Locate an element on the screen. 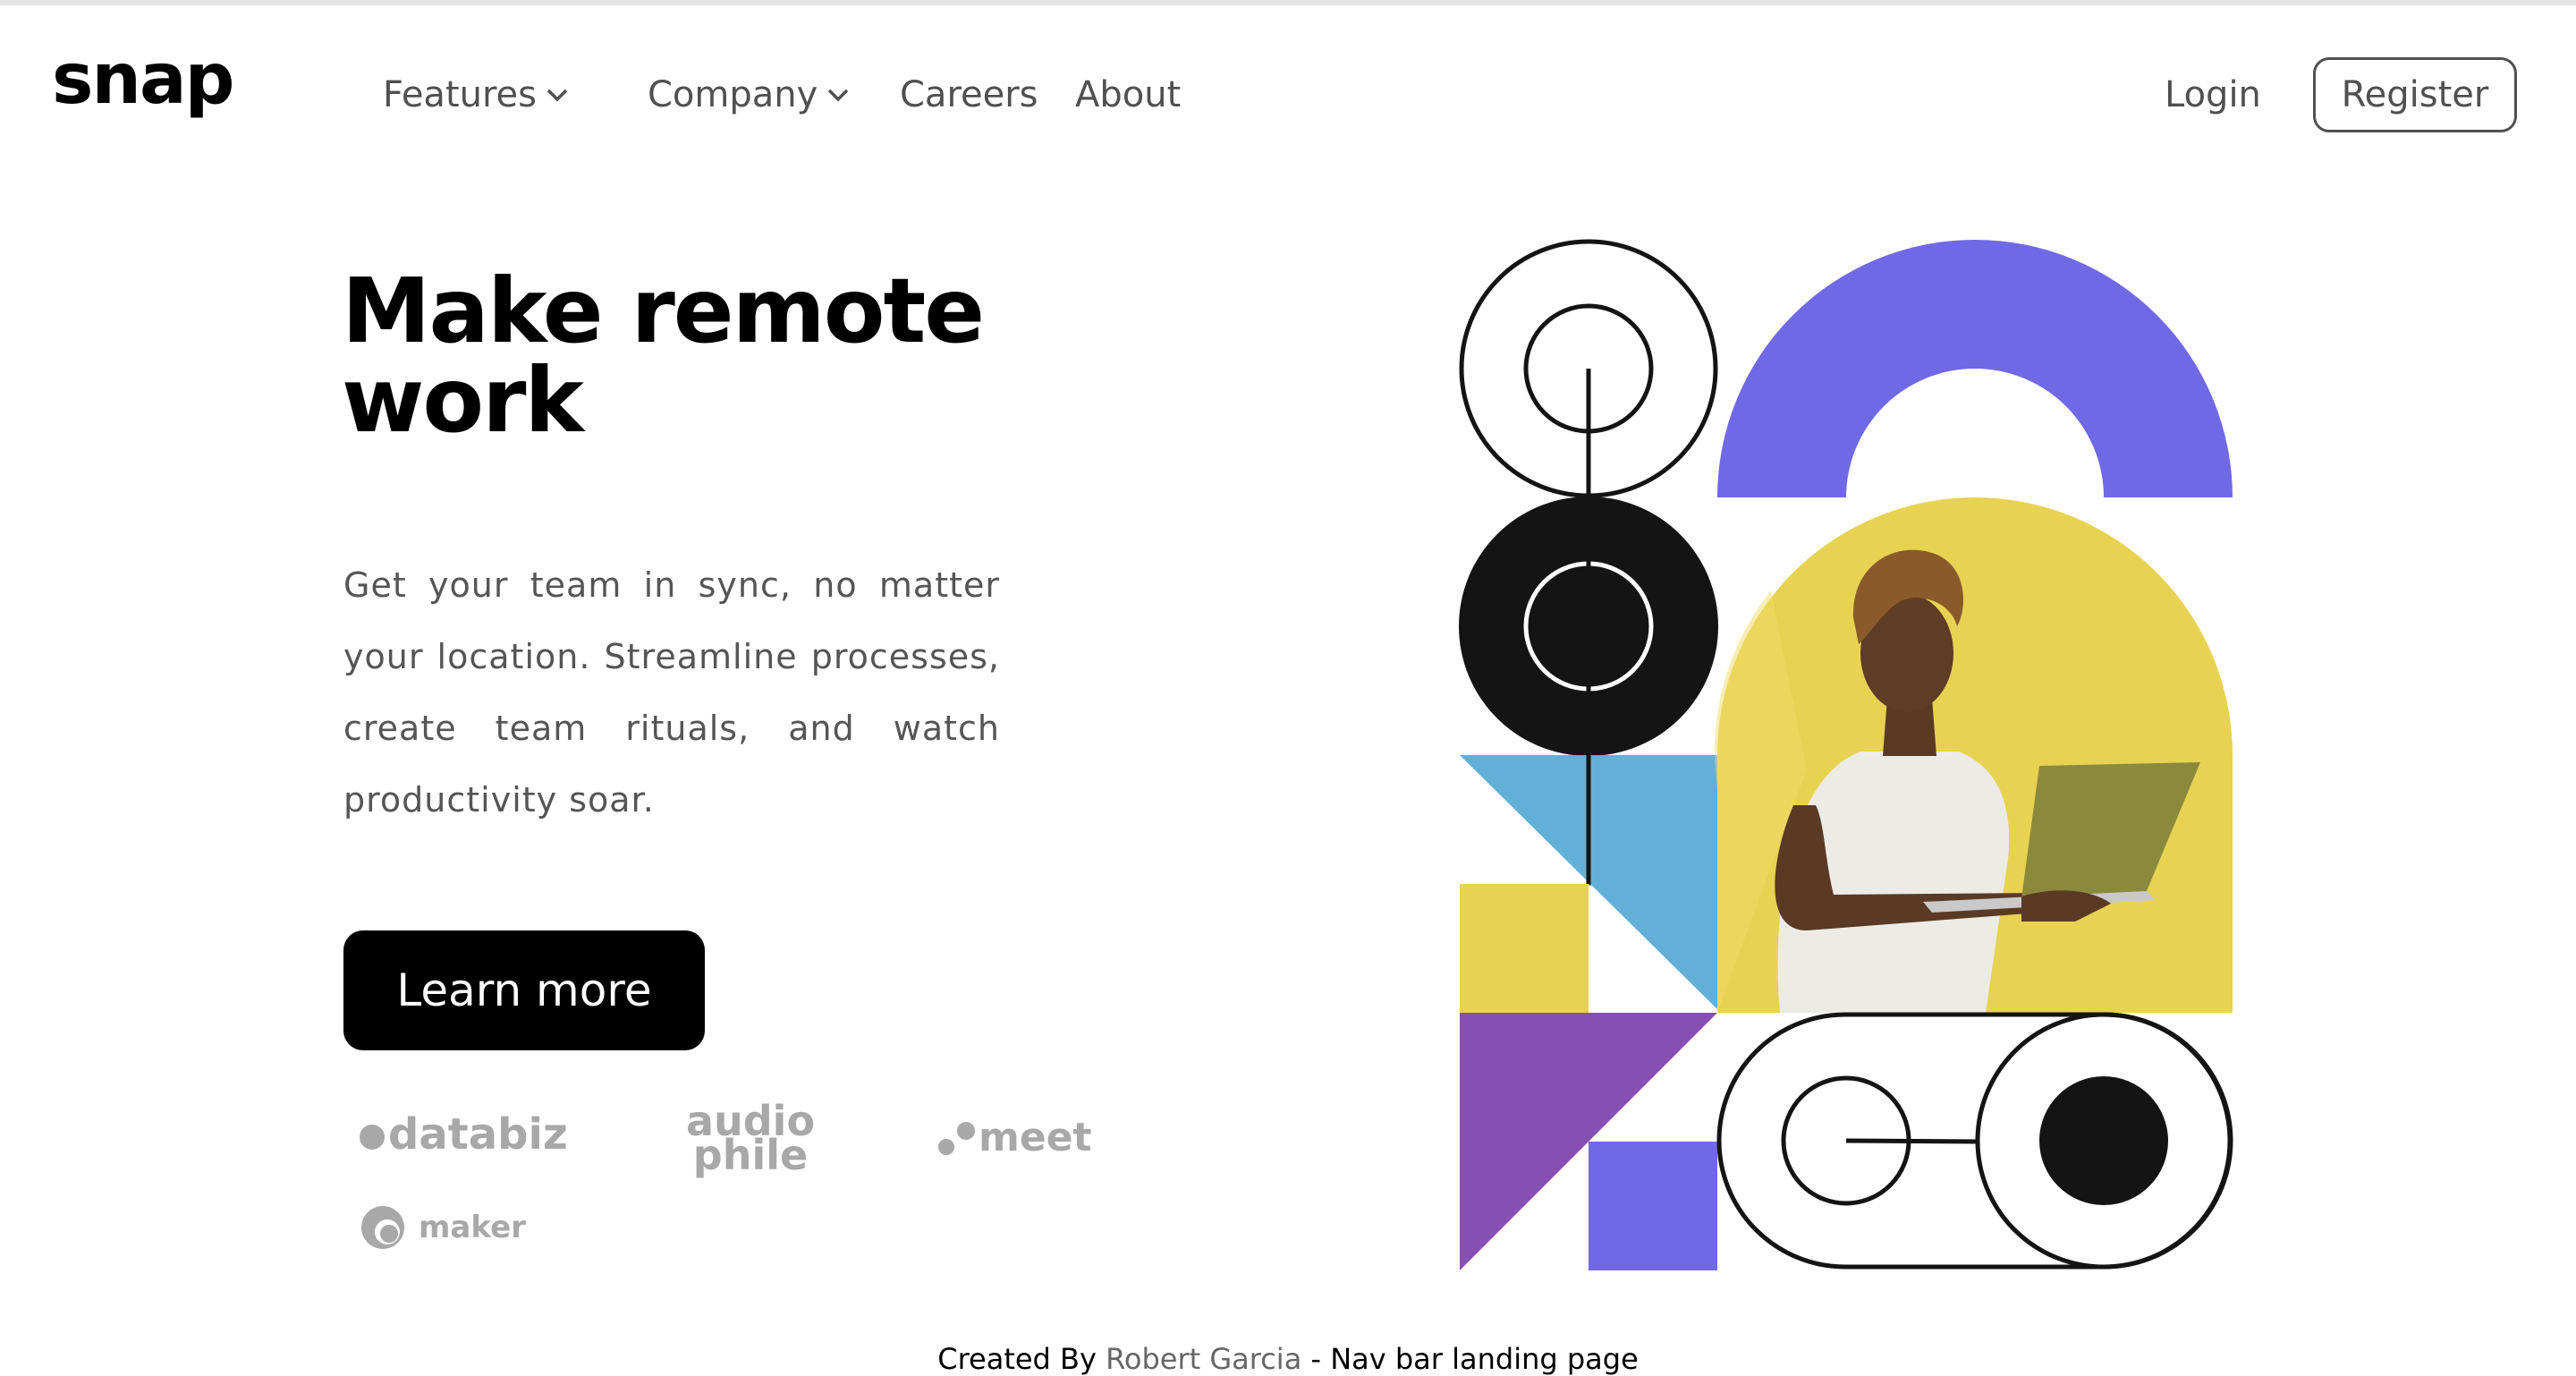  photo-person-with-laptop is located at coordinates (1974, 755).